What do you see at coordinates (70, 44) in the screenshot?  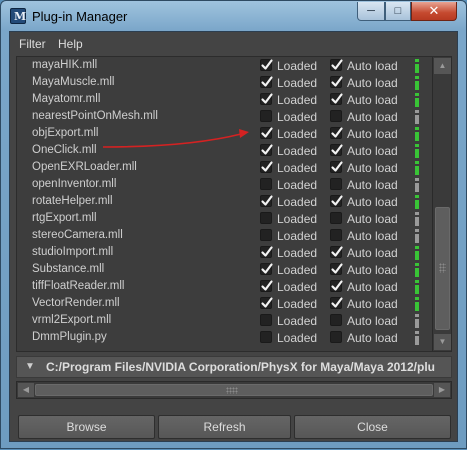 I see `menu-help: Help` at bounding box center [70, 44].